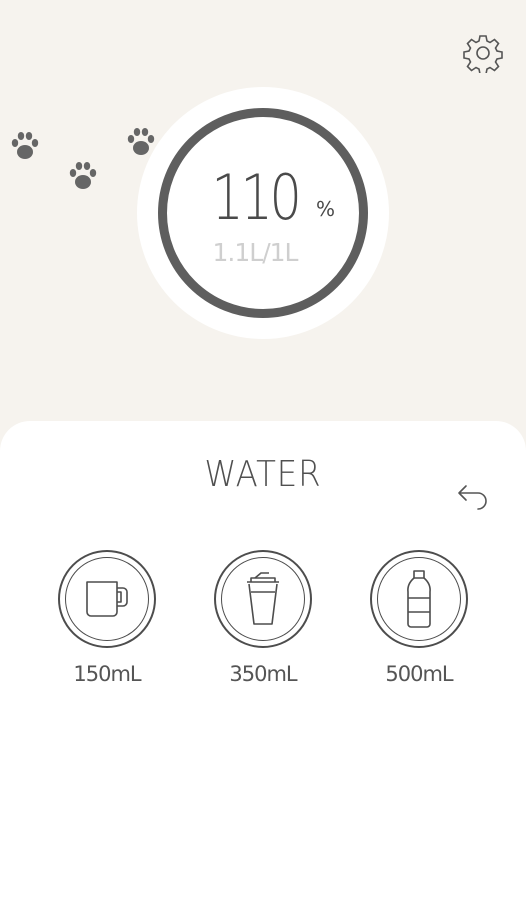 The width and height of the screenshot is (526, 900). I want to click on option-label: 350mL, so click(263, 674).